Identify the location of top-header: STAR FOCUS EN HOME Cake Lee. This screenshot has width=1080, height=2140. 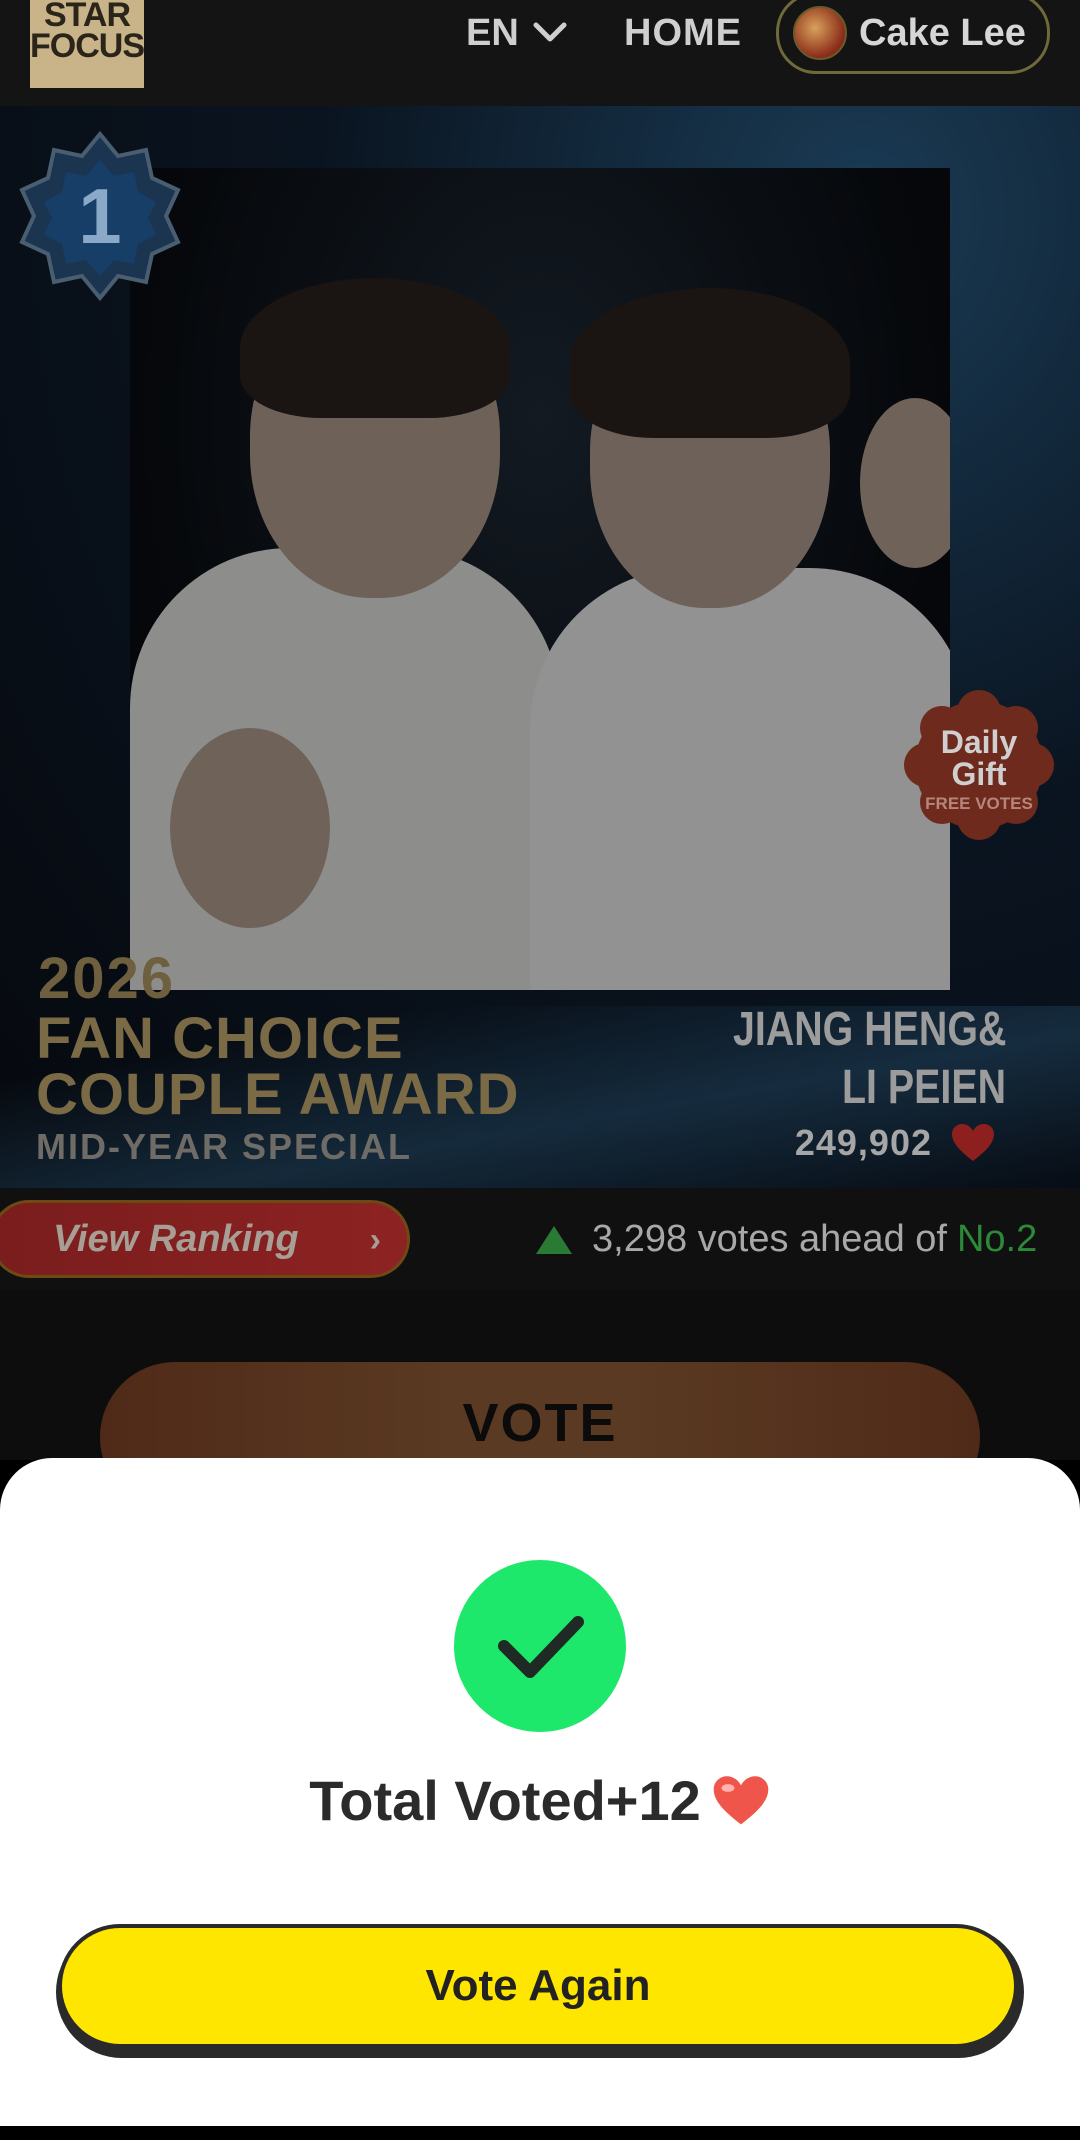
(540, 53).